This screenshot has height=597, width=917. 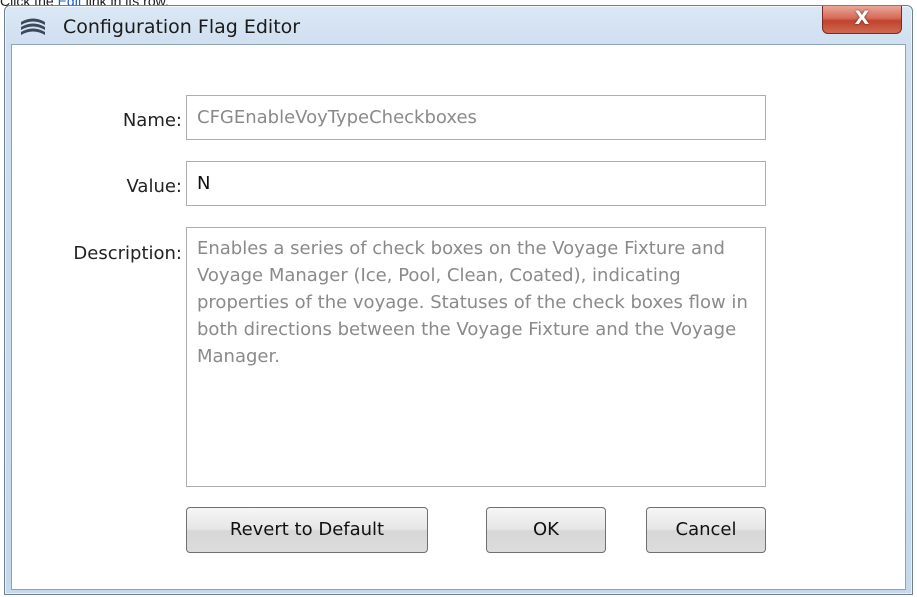 I want to click on description-label: Description:, so click(x=127, y=253).